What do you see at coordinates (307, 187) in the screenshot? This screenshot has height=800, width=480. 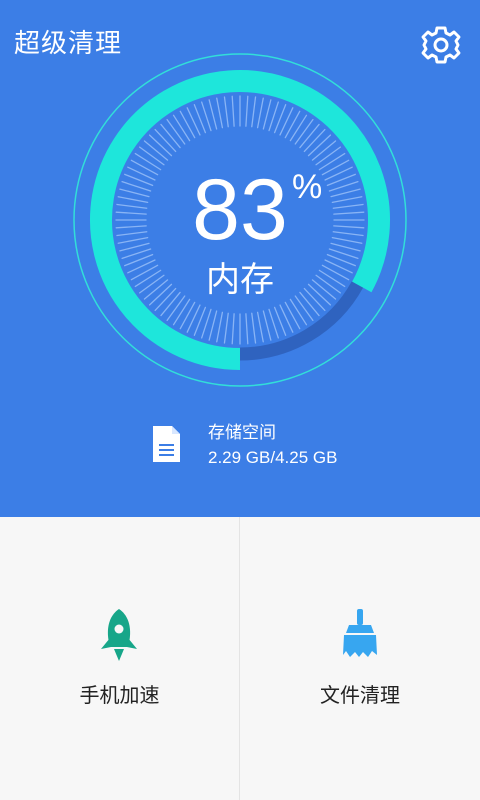 I see `percent-sign: %` at bounding box center [307, 187].